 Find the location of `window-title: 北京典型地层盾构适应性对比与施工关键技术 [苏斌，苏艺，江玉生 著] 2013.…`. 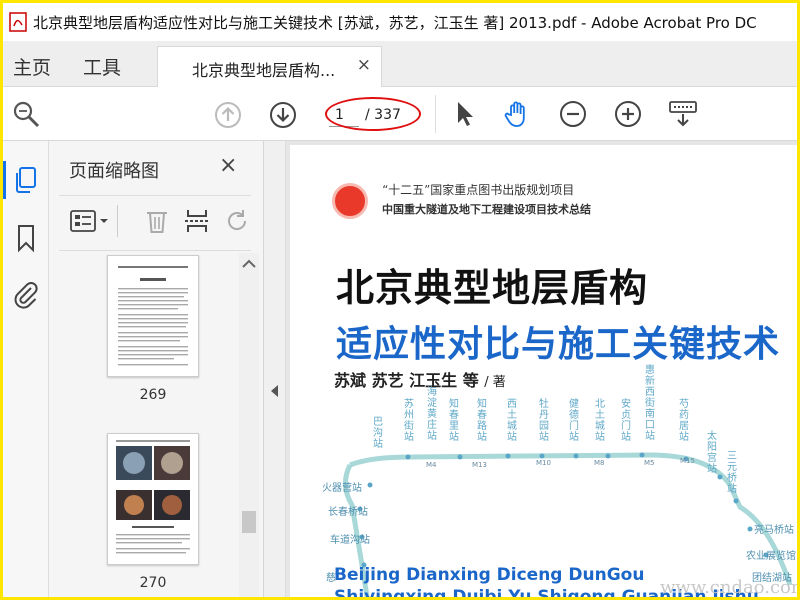

window-title: 北京典型地层盾构适应性对比与施工关键技术 [苏斌，苏艺，江玉生 著] 2013.… is located at coordinates (395, 22).